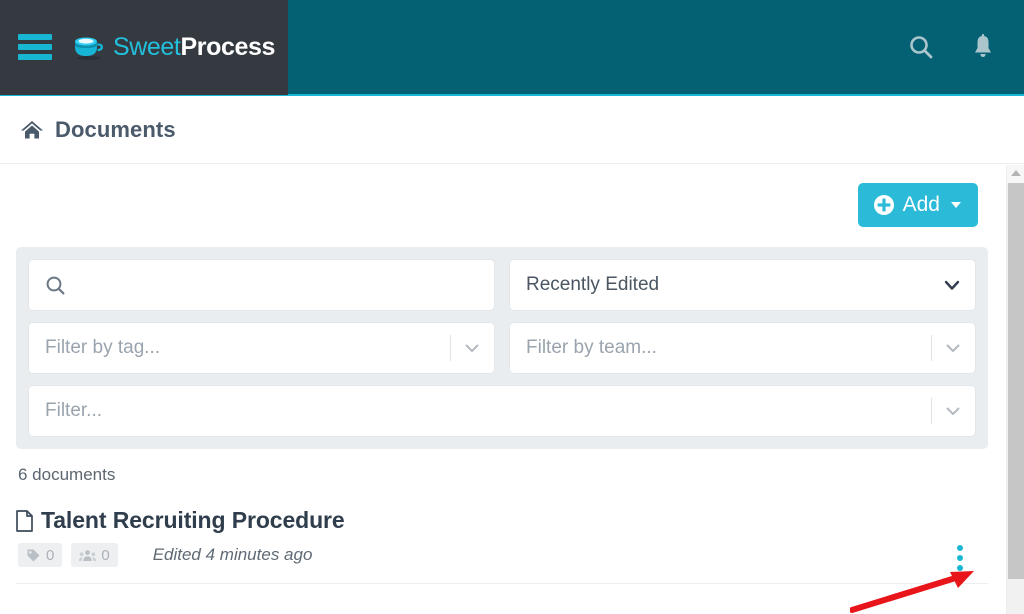  What do you see at coordinates (593, 284) in the screenshot?
I see `sort-select-value: Recently Edited` at bounding box center [593, 284].